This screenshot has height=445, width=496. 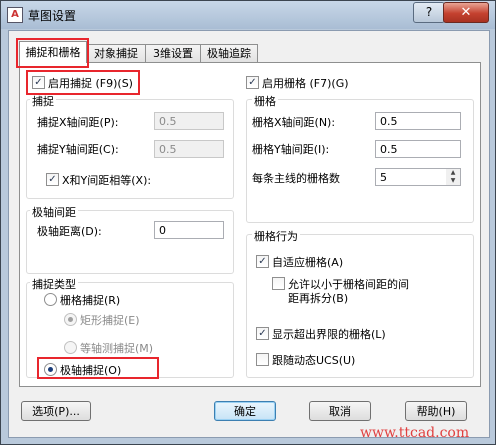 I want to click on adaptive-label: 自适应栅格(A), so click(x=308, y=262).